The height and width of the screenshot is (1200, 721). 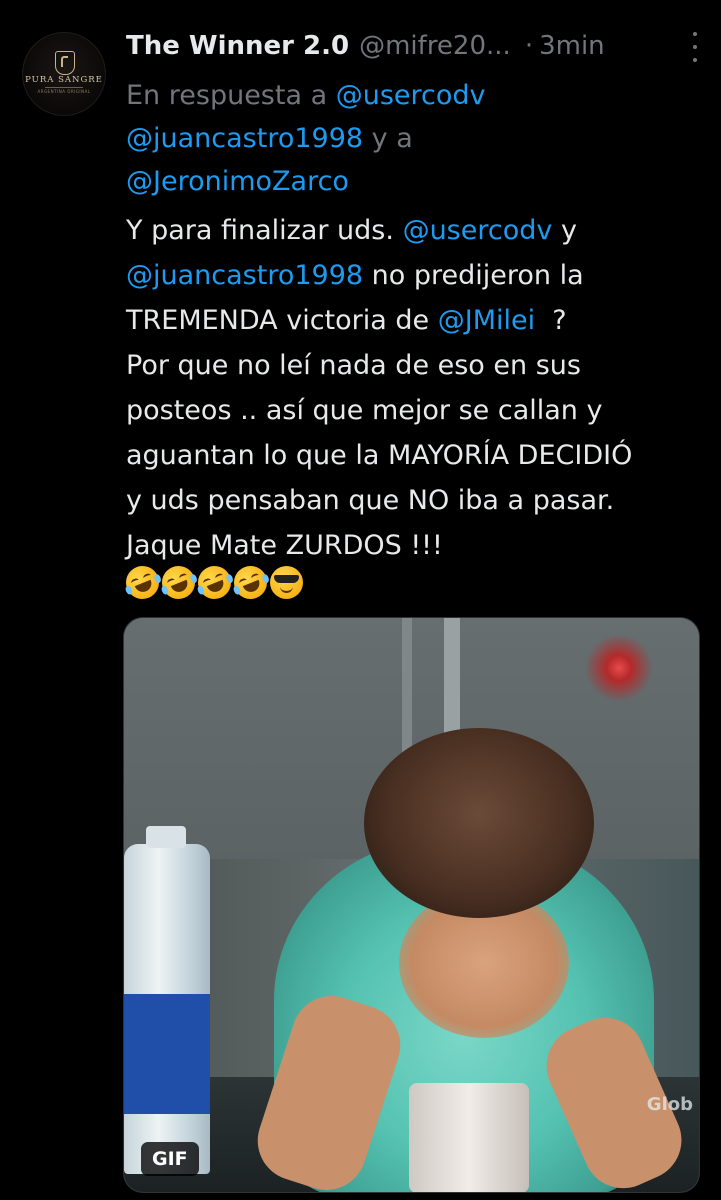 I want to click on tweet-line: TREMENDA victoria de @JMilei ?, so click(x=416, y=320).